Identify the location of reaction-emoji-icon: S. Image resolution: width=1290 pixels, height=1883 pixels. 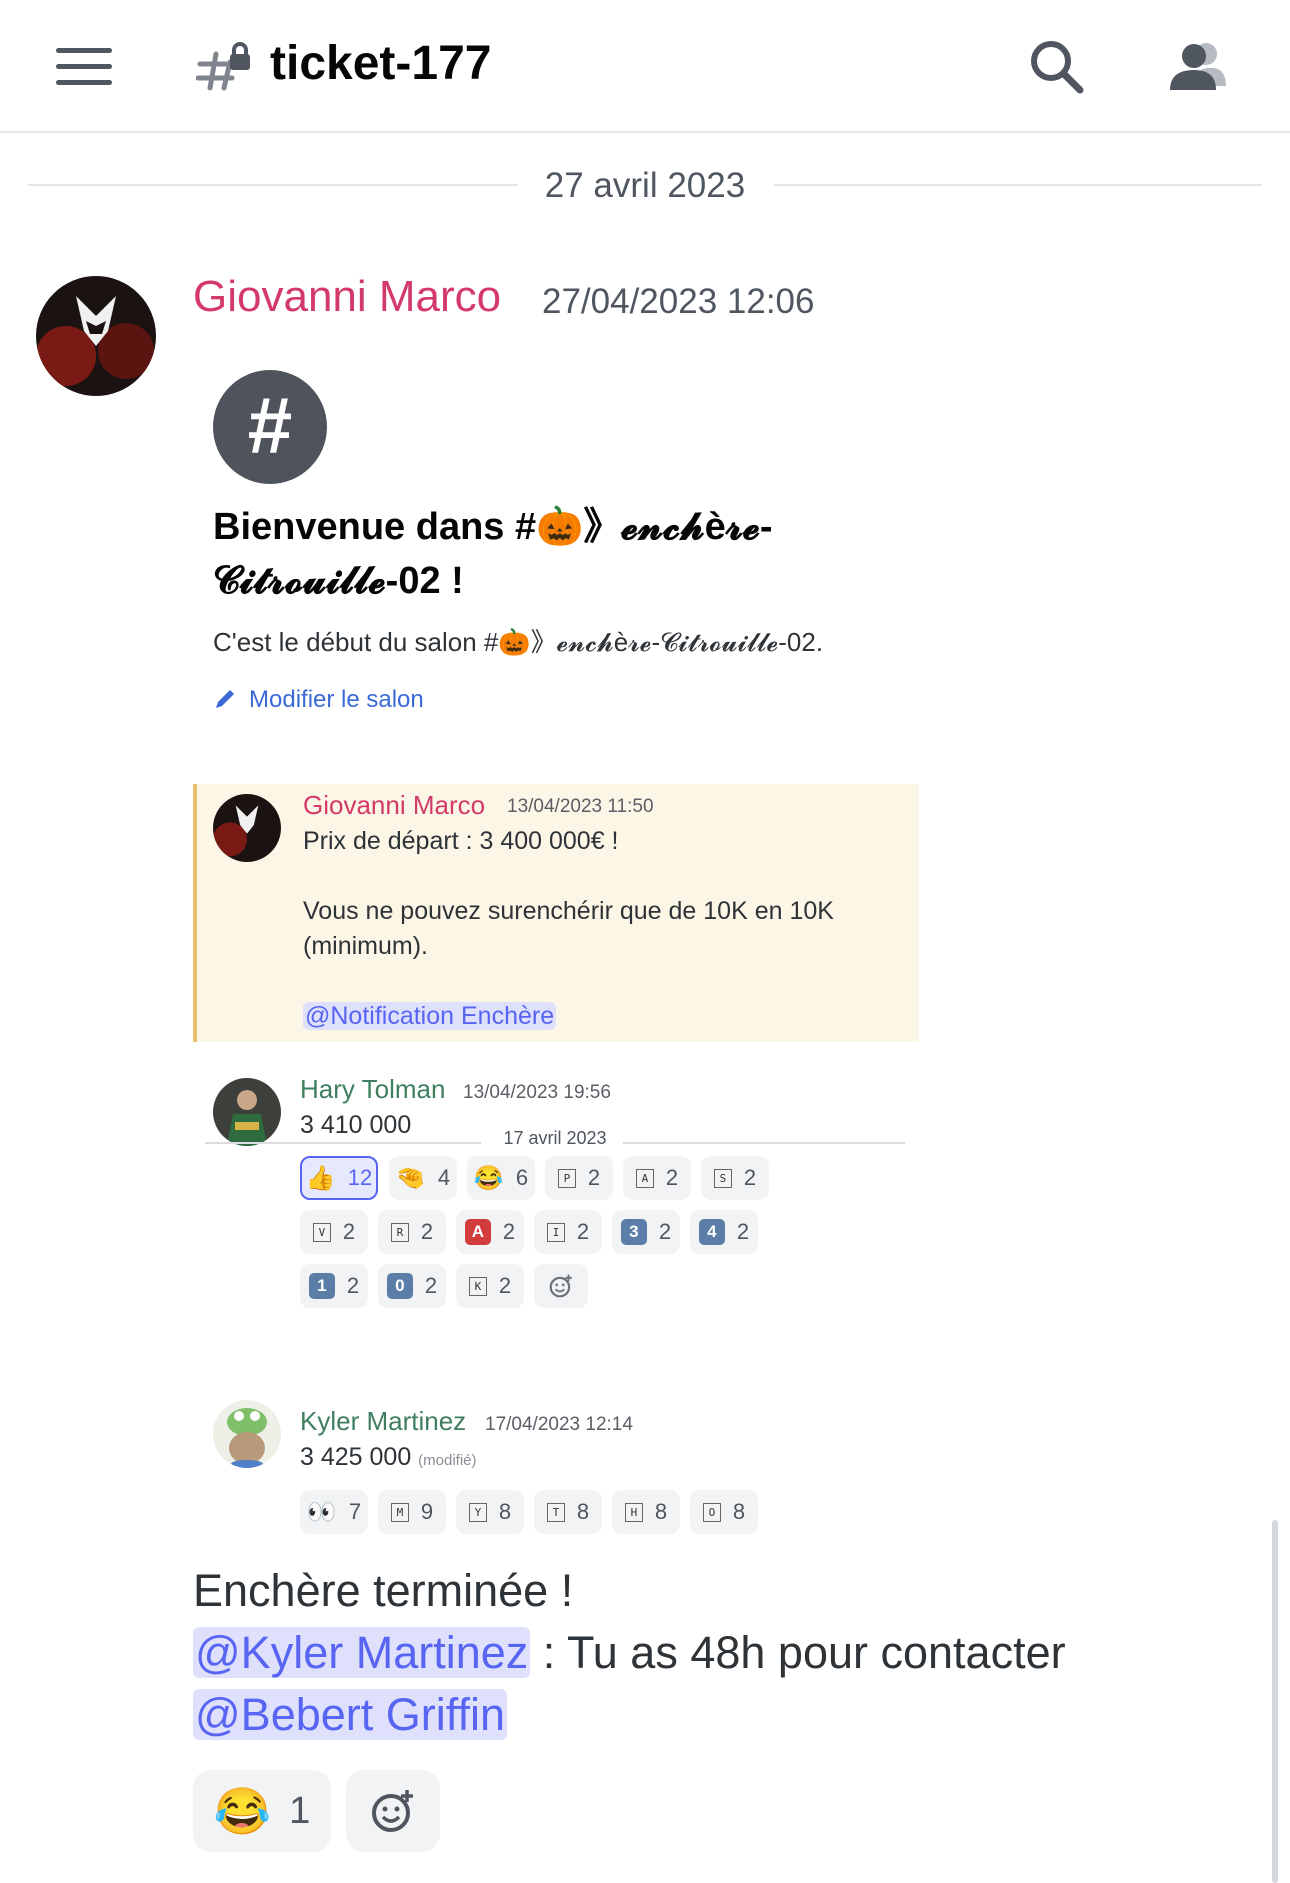
(722, 1178).